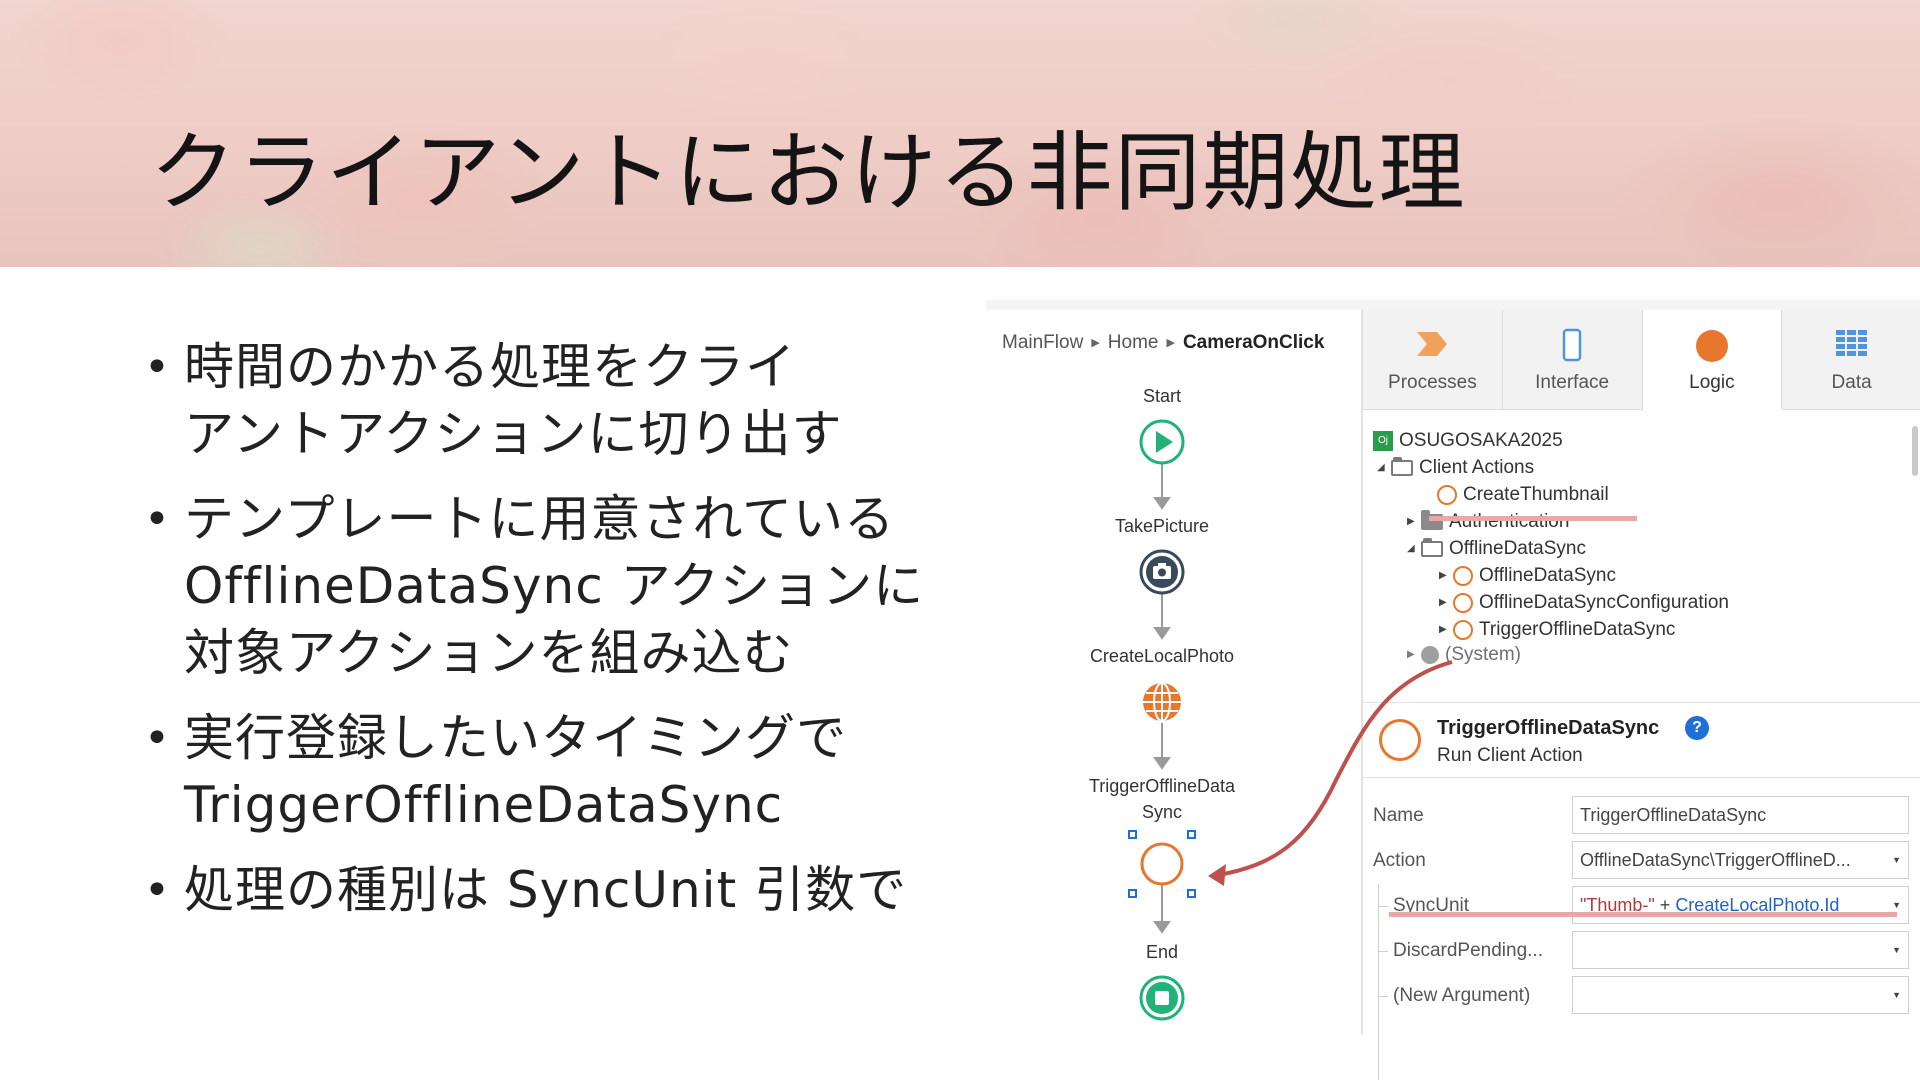 This screenshot has height=1080, width=1920. I want to click on property-row-new-argument: (New Argument) ▼, so click(1641, 996).